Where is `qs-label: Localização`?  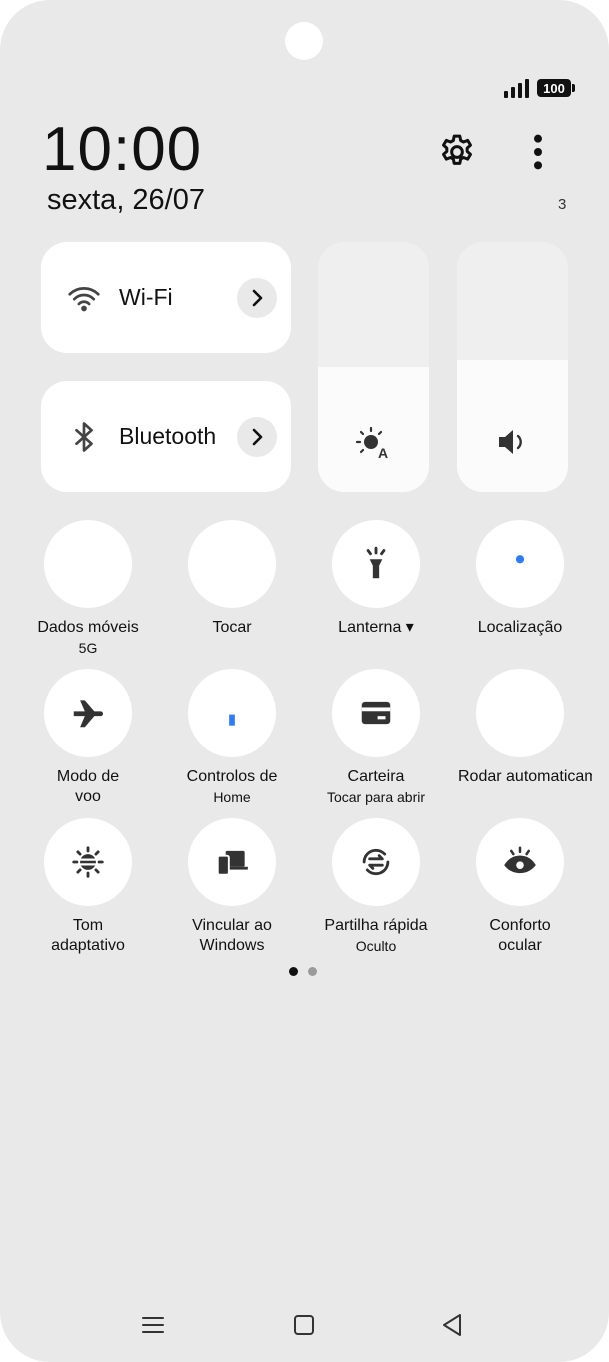
qs-label: Localização is located at coordinates (520, 627).